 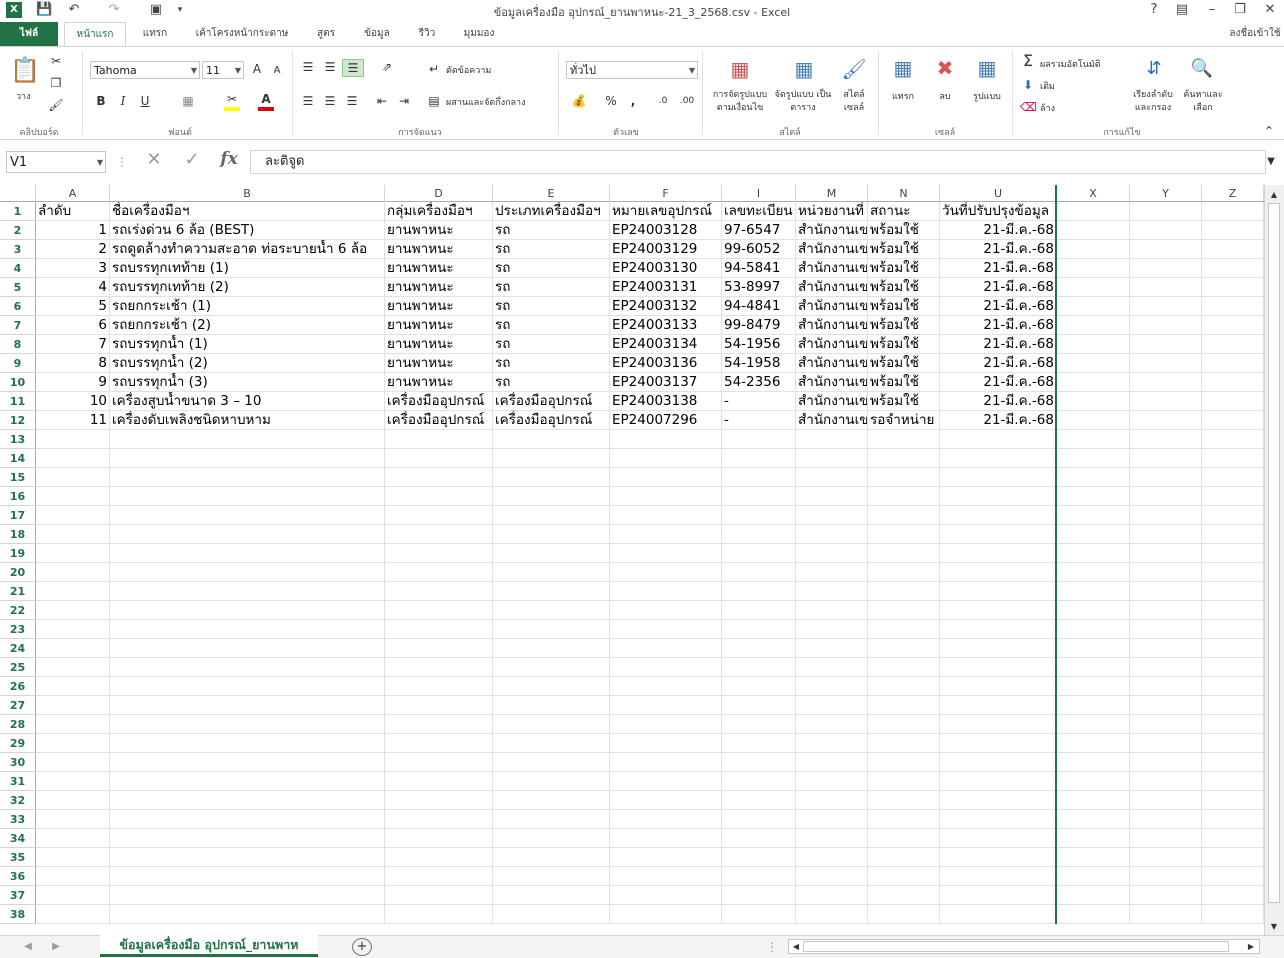 What do you see at coordinates (1093, 193) in the screenshot?
I see `column-header: X` at bounding box center [1093, 193].